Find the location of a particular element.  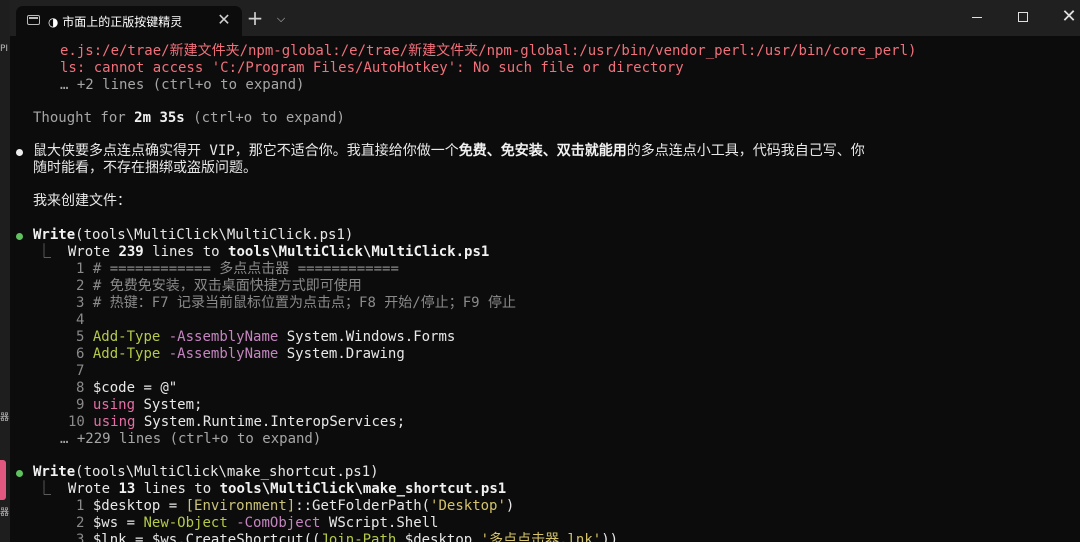

edge-fragment-mid: 器 is located at coordinates (5, 418).